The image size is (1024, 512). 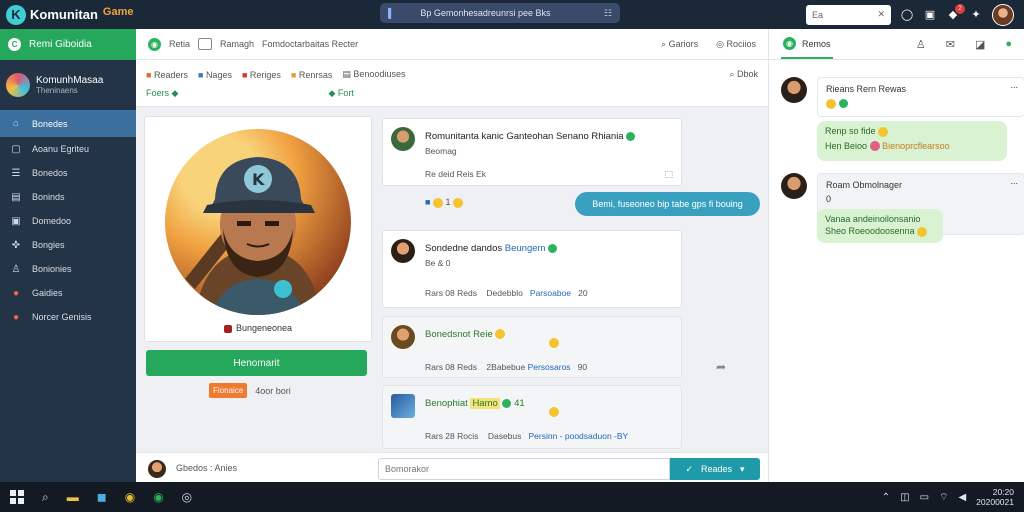 I want to click on expand-icon: ⬚, so click(x=668, y=174).